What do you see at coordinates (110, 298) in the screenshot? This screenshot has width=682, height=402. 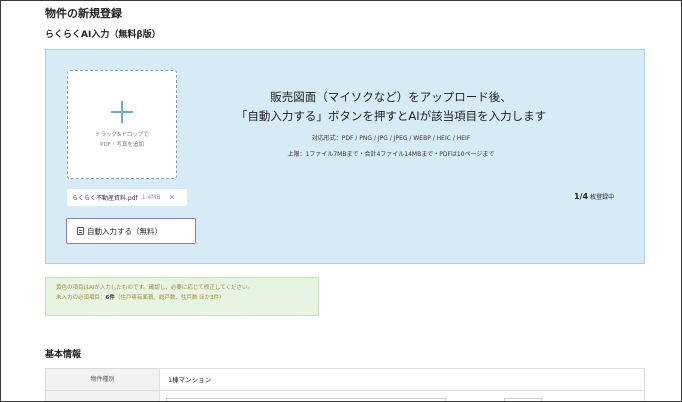 I see `notice-required-count: 6件` at bounding box center [110, 298].